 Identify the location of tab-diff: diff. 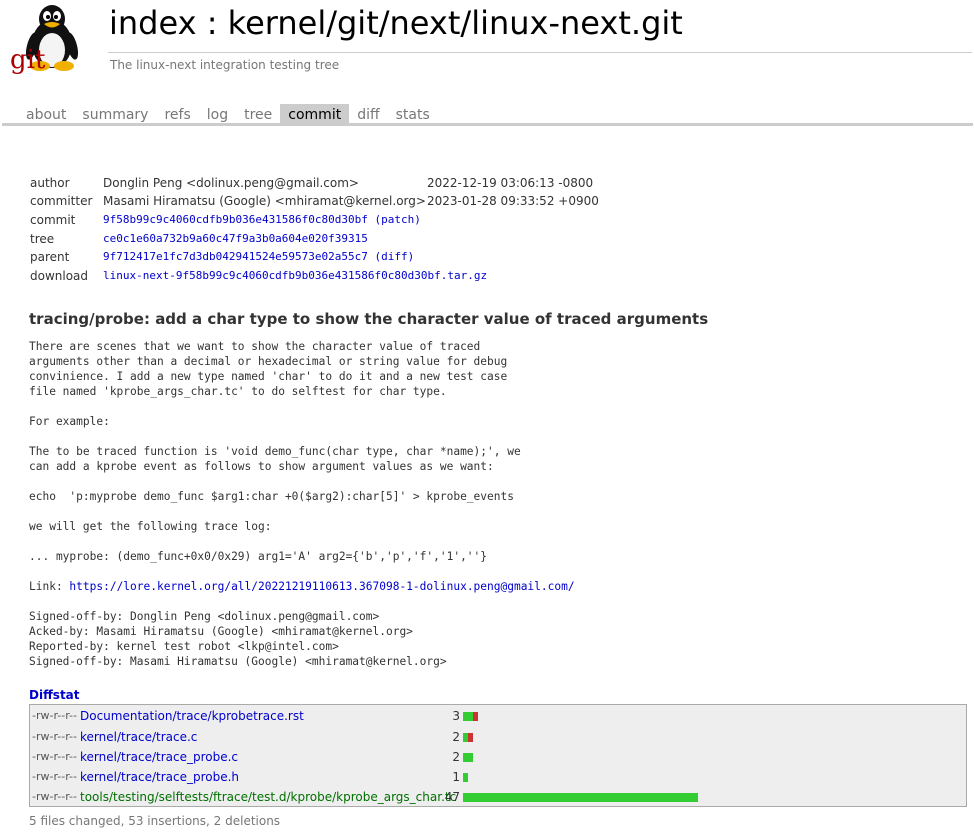
(368, 114).